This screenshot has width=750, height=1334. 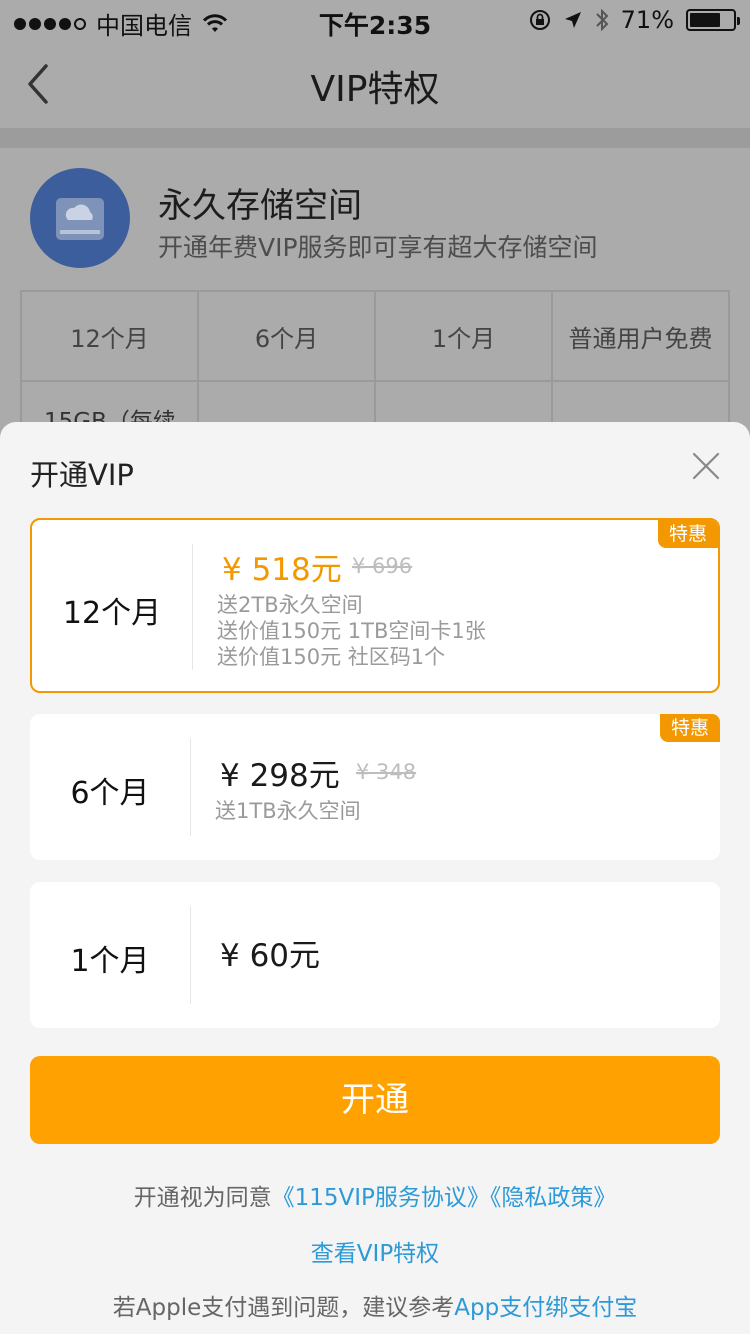 What do you see at coordinates (382, 566) in the screenshot?
I see `original-price: ¥ 696` at bounding box center [382, 566].